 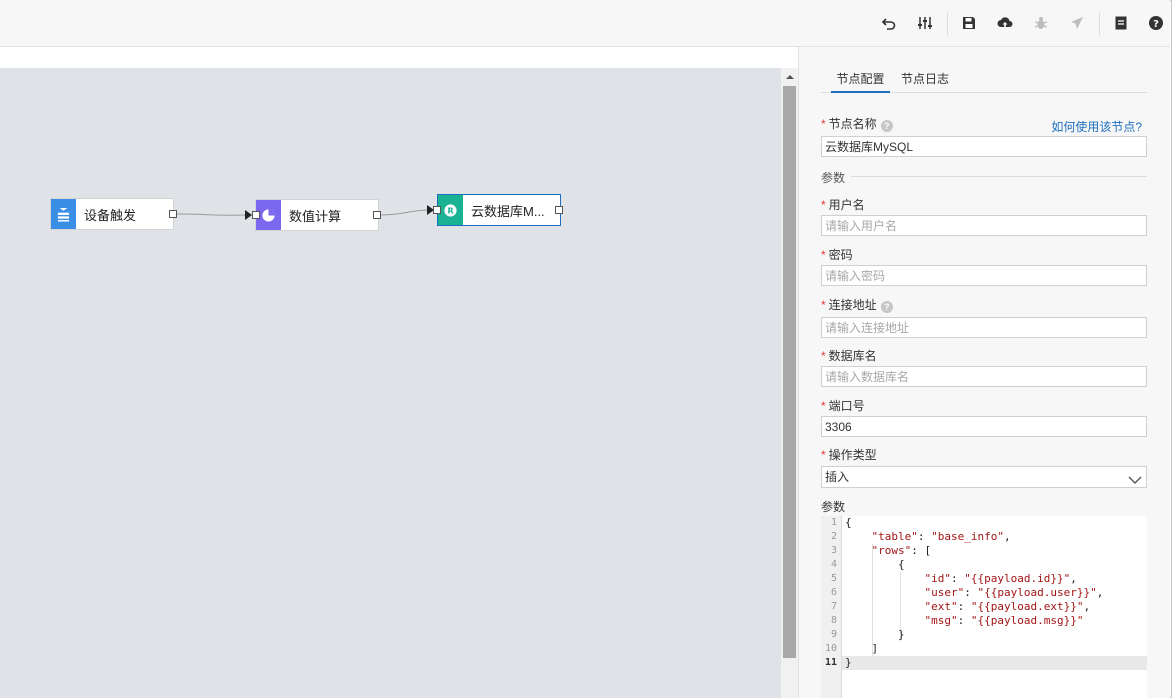 I want to click on code-line: "rows": [, so click(x=901, y=550).